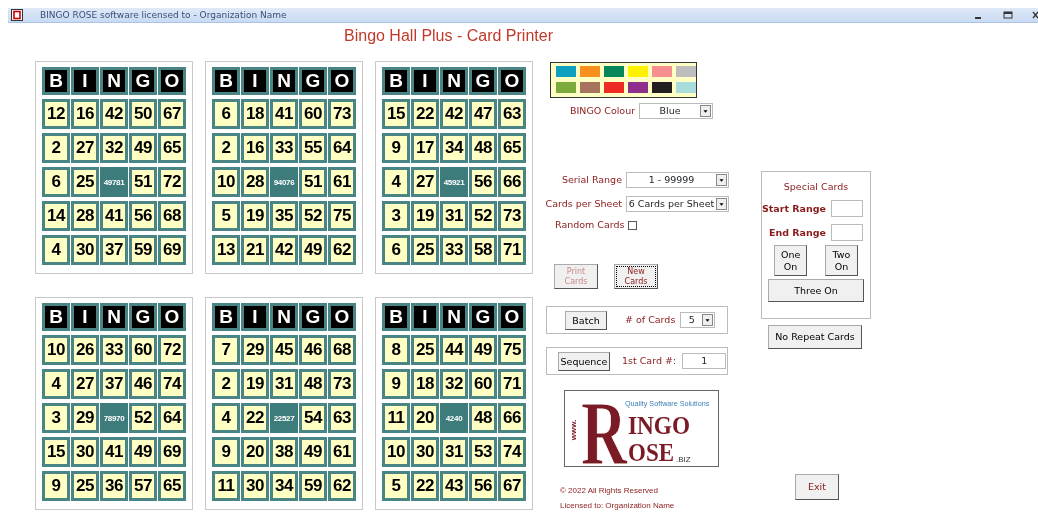 This screenshot has width=1038, height=518. I want to click on number-cell: 63, so click(342, 418).